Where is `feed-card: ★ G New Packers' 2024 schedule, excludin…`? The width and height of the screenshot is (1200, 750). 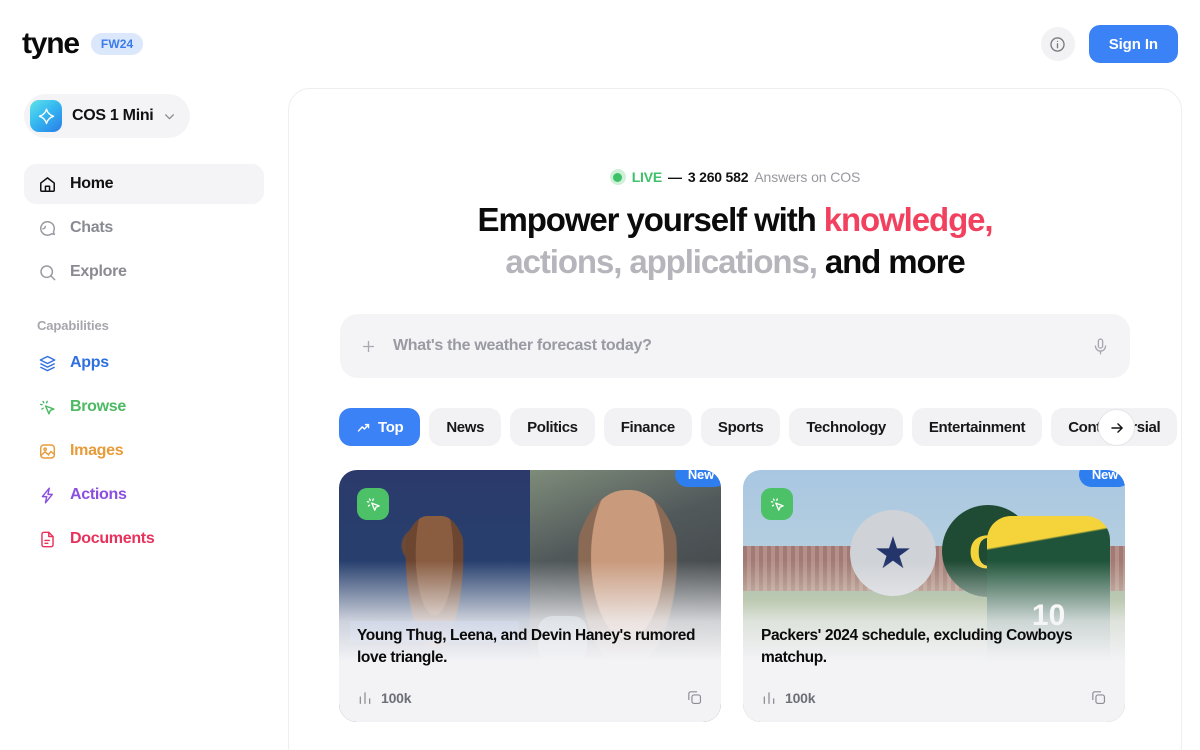 feed-card: ★ G New Packers' 2024 schedule, excludin… is located at coordinates (934, 596).